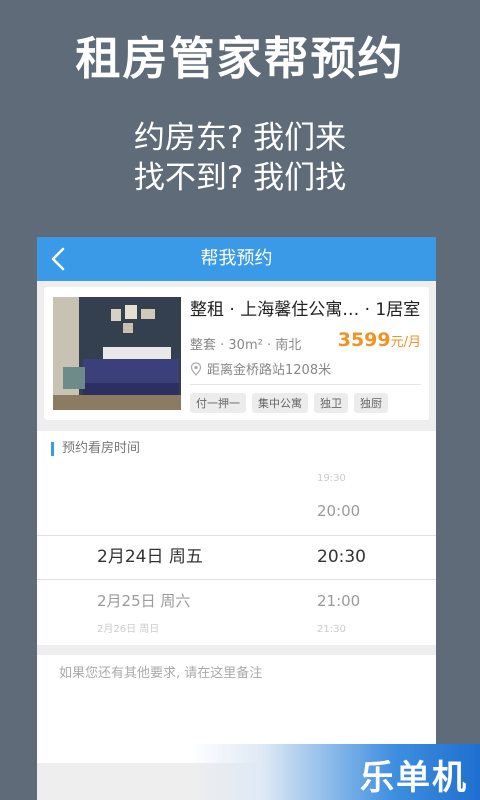  What do you see at coordinates (144, 601) in the screenshot?
I see `picker-date: 2月25日 周六` at bounding box center [144, 601].